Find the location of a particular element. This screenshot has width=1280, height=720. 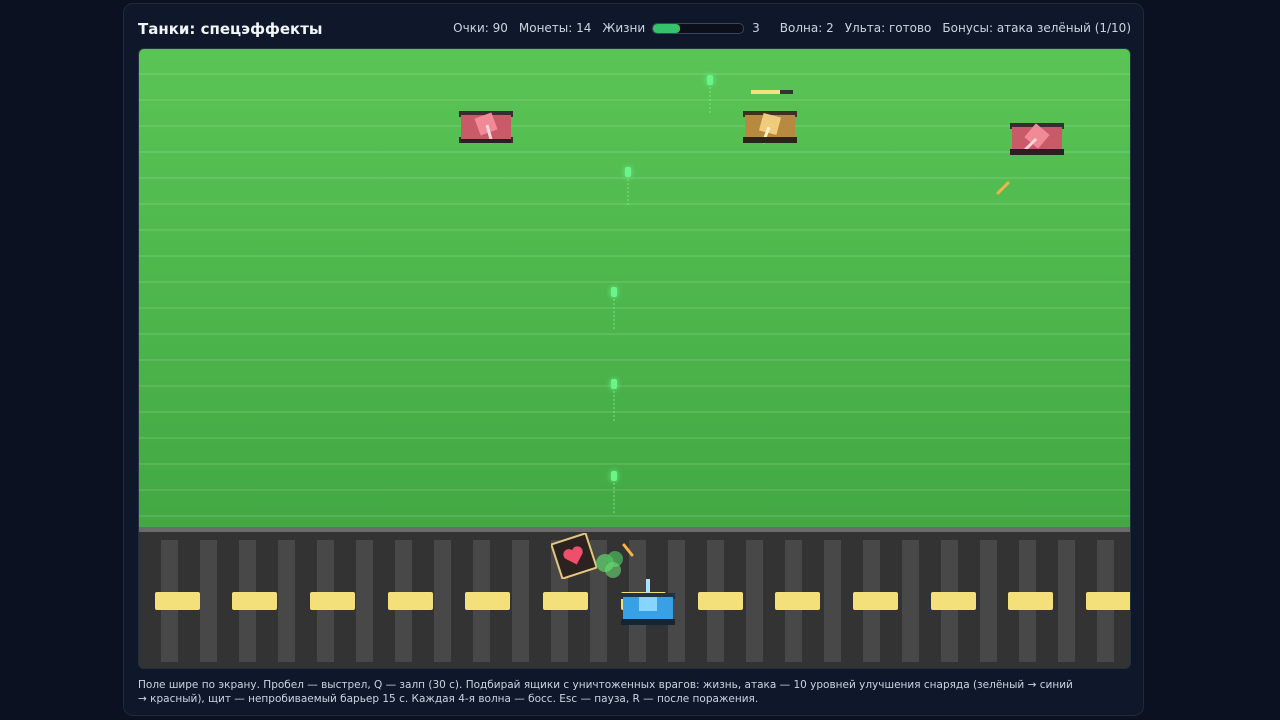

lives-bar-fill is located at coordinates (667, 28).